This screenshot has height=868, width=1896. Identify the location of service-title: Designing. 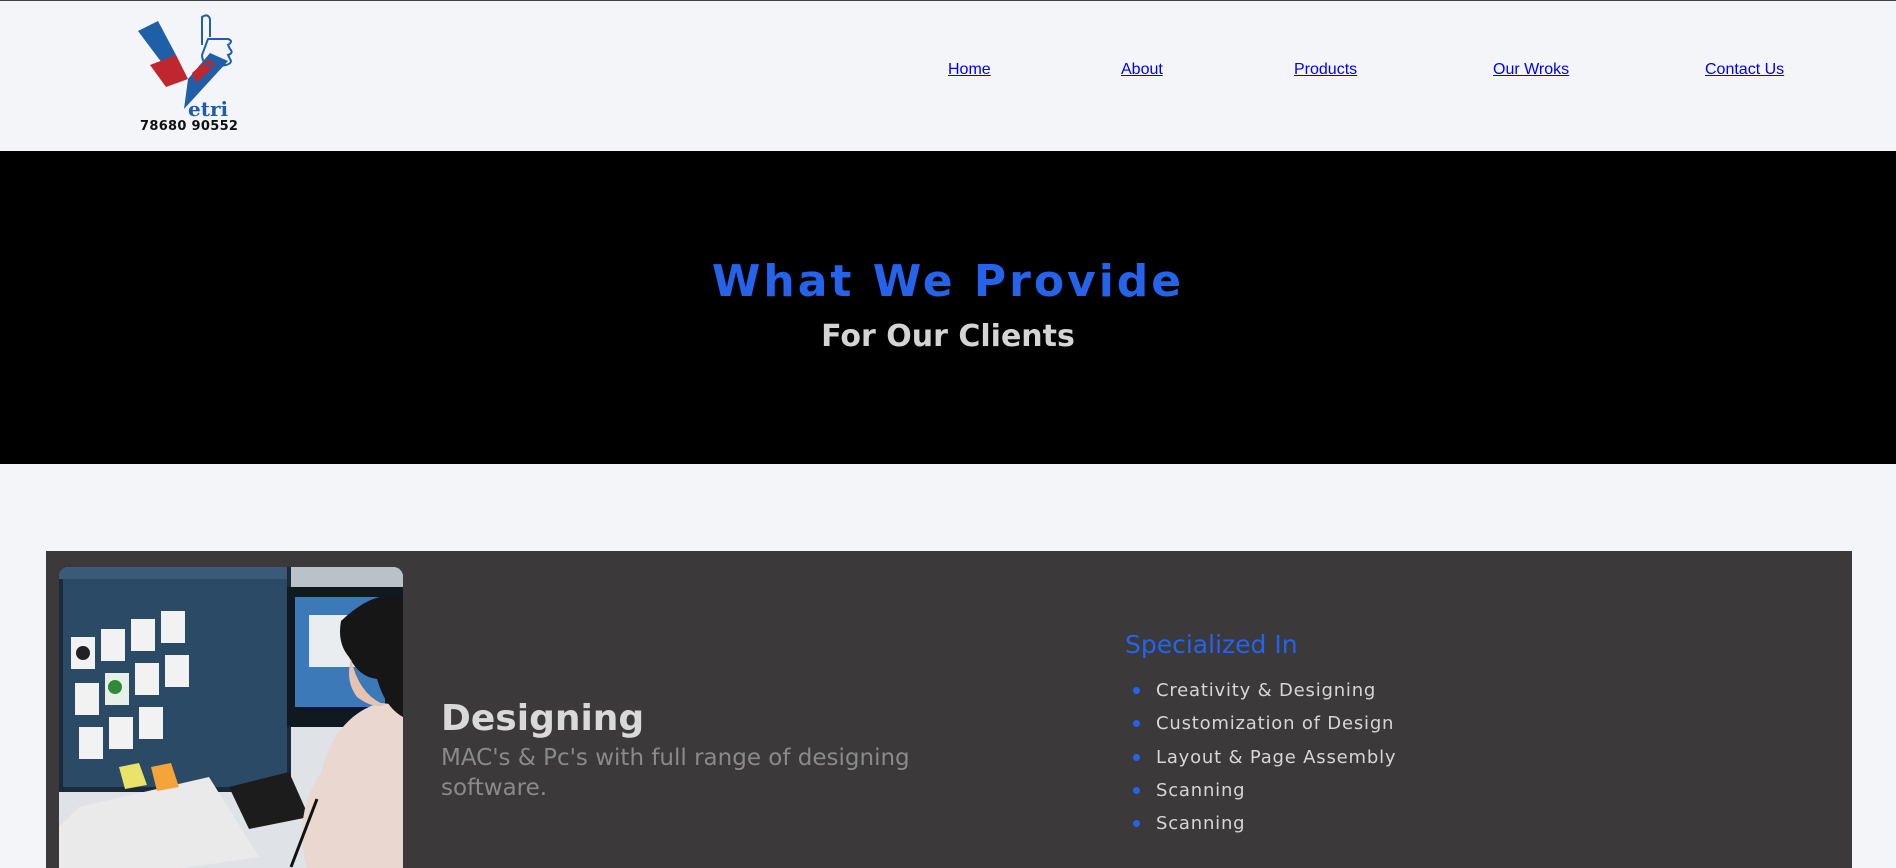
(543, 718).